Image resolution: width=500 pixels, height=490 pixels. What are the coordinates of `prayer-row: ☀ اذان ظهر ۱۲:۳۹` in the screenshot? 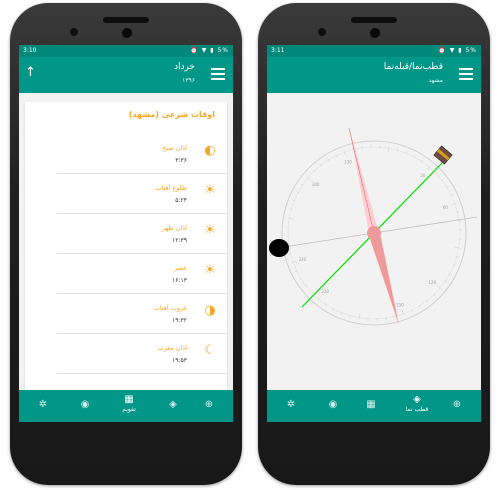 It's located at (142, 234).